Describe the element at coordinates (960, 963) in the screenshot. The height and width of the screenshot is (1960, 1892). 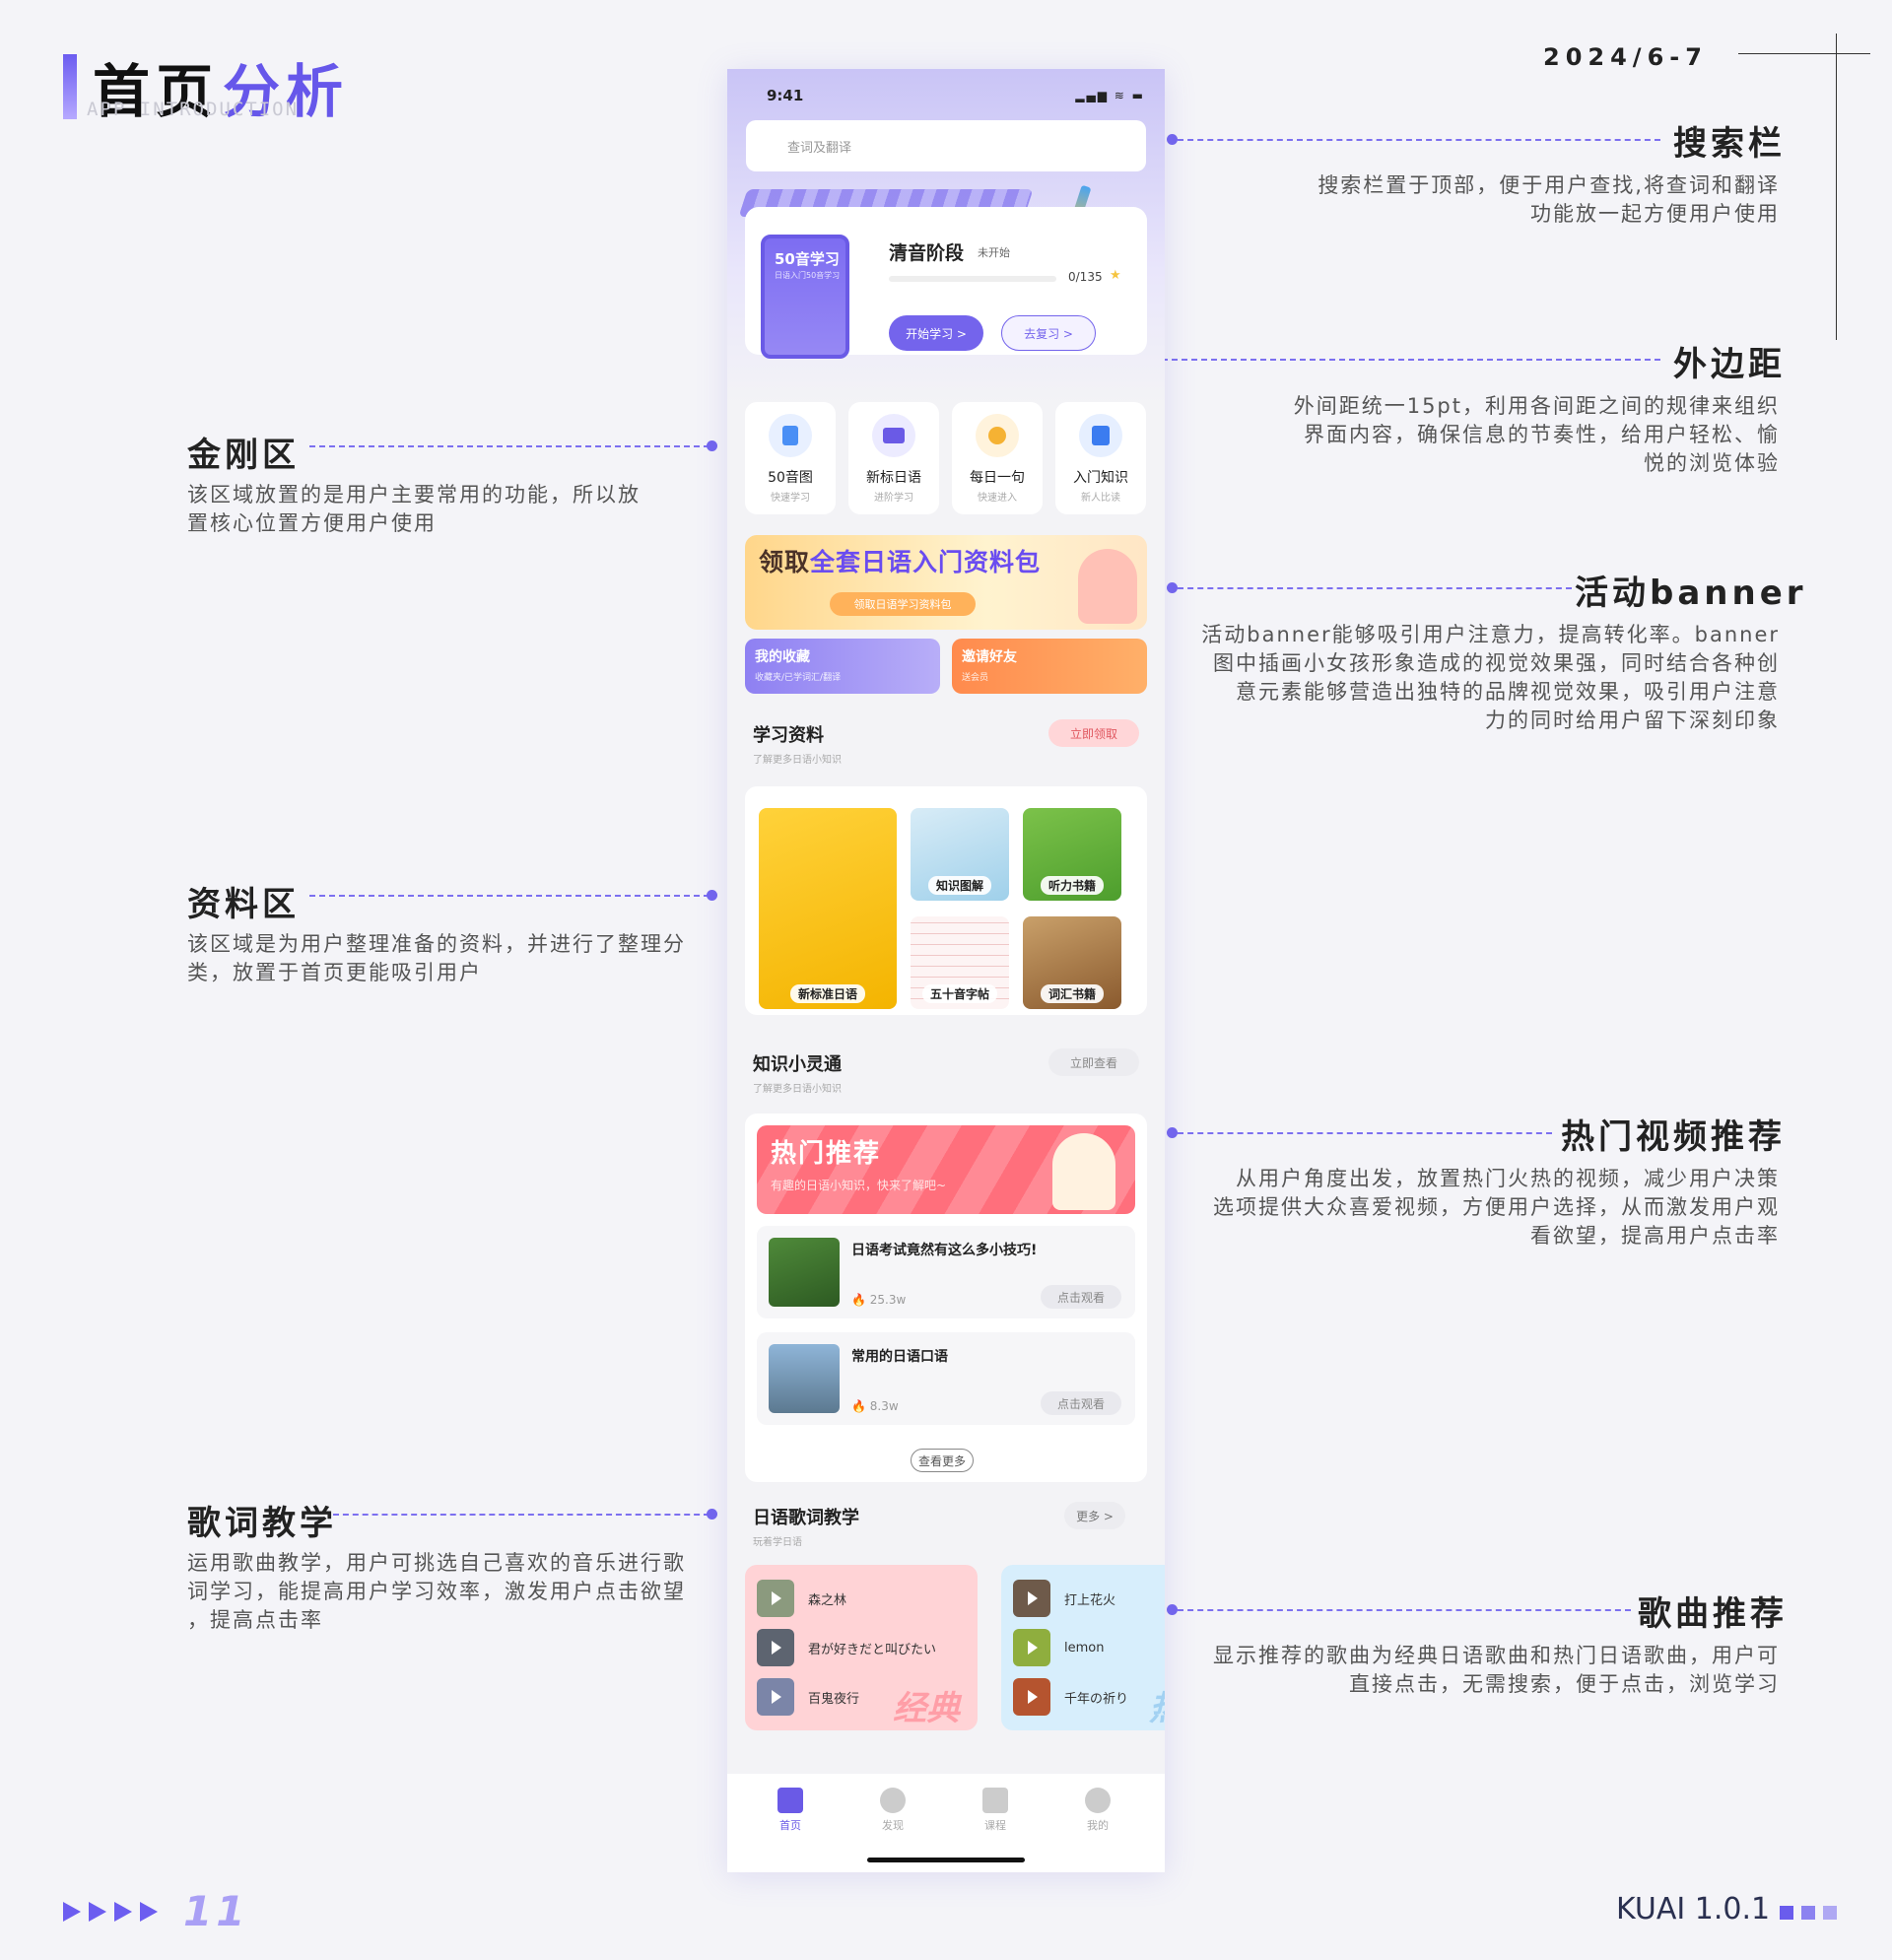
I see `resource-item: 五十音字帖` at that location.